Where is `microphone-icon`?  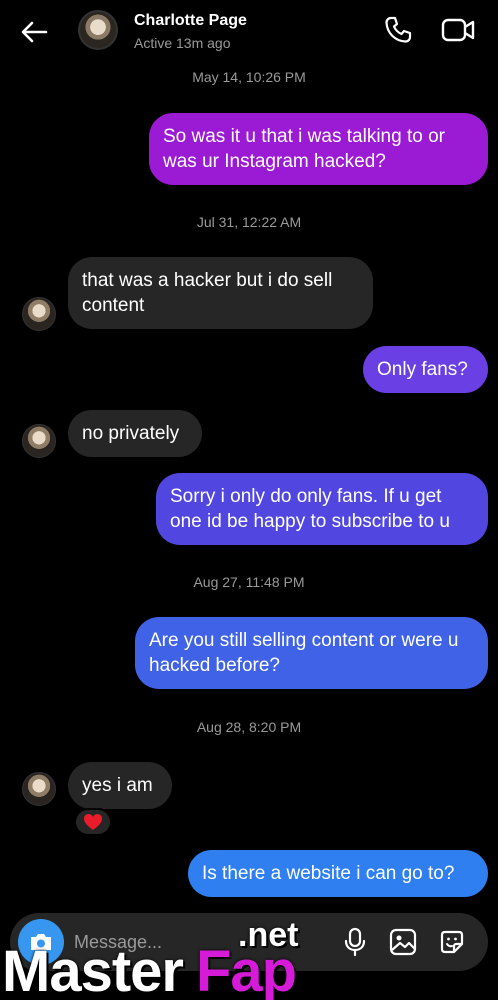 microphone-icon is located at coordinates (355, 942).